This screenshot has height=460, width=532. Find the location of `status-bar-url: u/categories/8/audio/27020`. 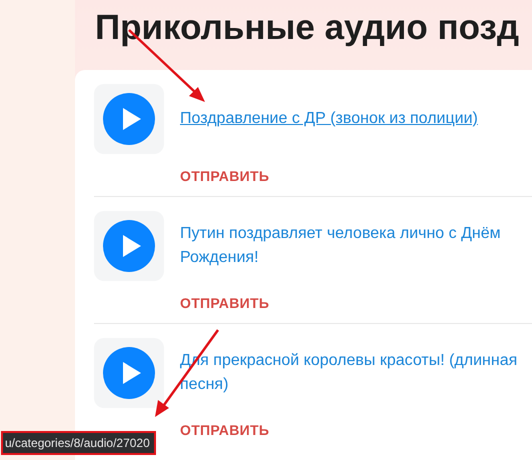

status-bar-url: u/categories/8/audio/27020 is located at coordinates (78, 443).